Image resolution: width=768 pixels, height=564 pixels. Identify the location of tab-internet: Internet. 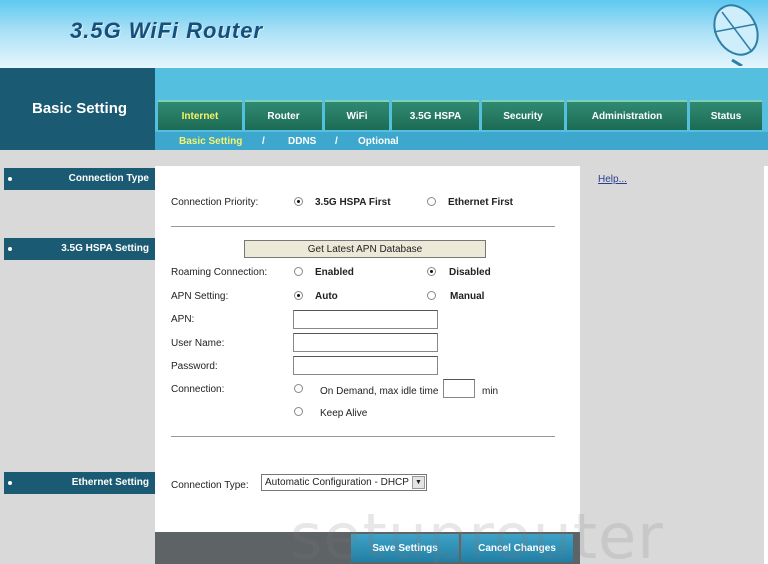
(200, 115).